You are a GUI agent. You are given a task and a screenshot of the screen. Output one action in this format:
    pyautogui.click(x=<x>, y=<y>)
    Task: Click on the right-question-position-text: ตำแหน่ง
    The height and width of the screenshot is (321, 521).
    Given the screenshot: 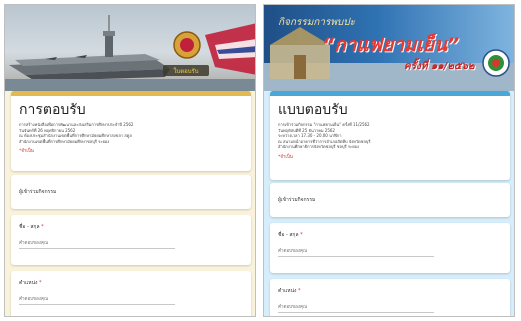 What is the action you would take?
    pyautogui.click(x=287, y=291)
    